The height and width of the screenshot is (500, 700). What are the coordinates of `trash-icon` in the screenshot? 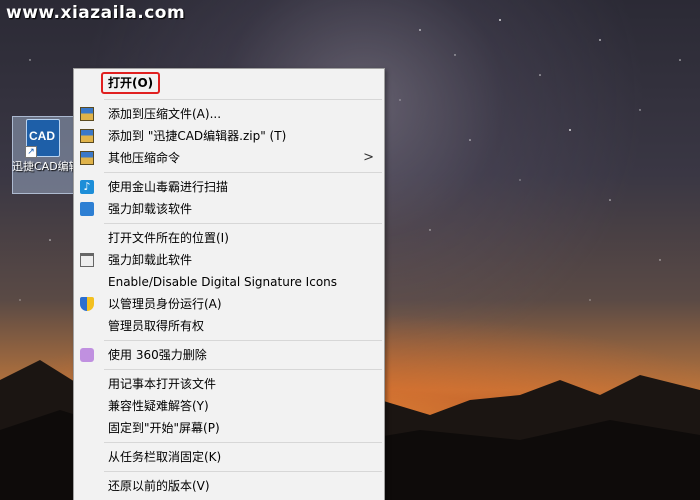 It's located at (87, 260).